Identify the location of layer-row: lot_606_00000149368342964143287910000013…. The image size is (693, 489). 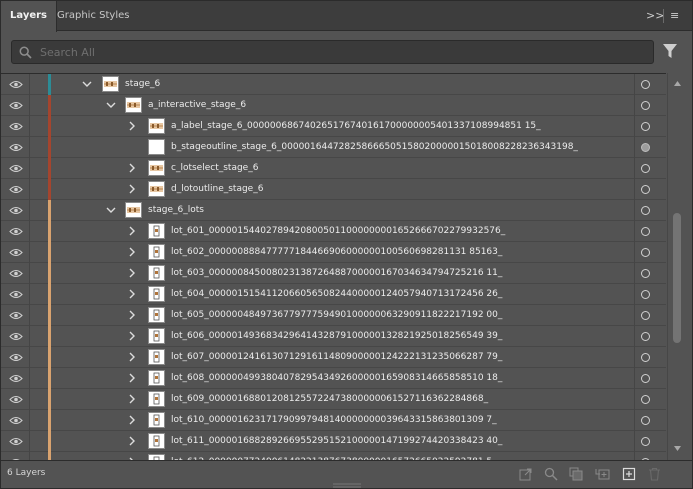
(333, 336).